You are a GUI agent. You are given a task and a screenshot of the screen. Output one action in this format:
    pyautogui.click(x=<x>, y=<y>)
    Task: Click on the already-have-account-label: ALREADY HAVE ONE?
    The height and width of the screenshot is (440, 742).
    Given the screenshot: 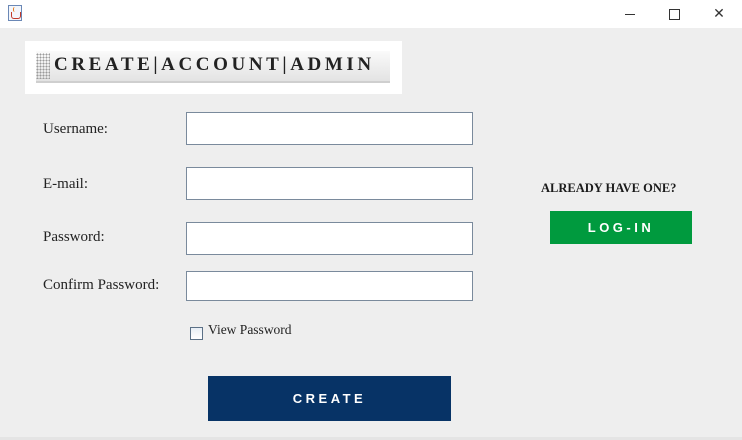 What is the action you would take?
    pyautogui.click(x=609, y=188)
    